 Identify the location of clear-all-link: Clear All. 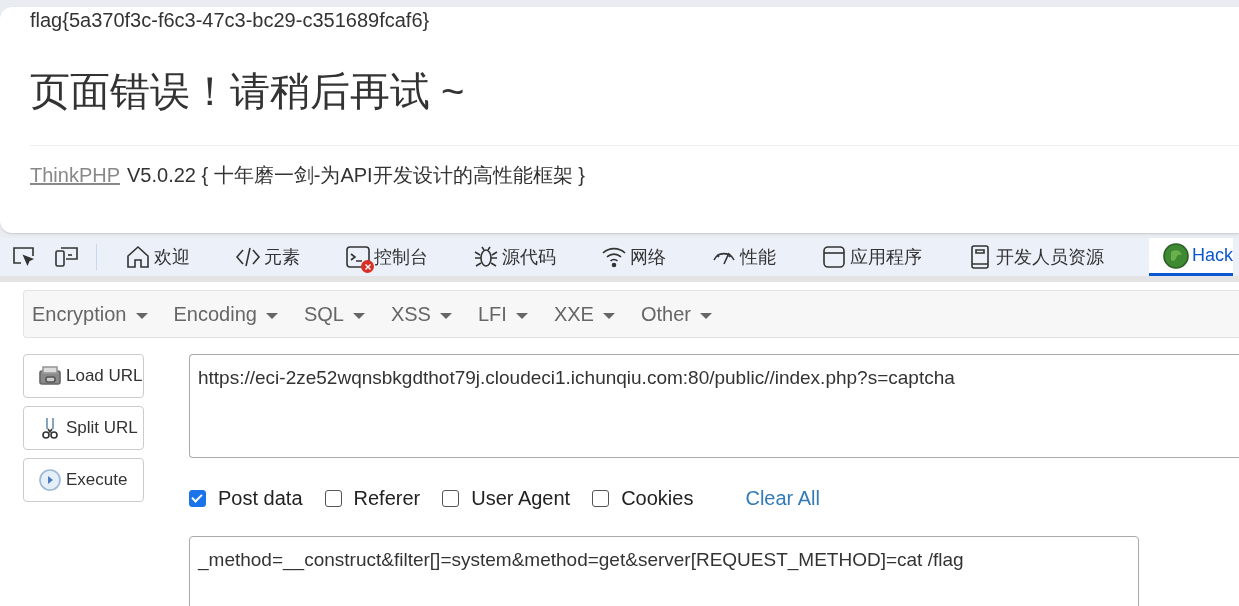
(782, 498).